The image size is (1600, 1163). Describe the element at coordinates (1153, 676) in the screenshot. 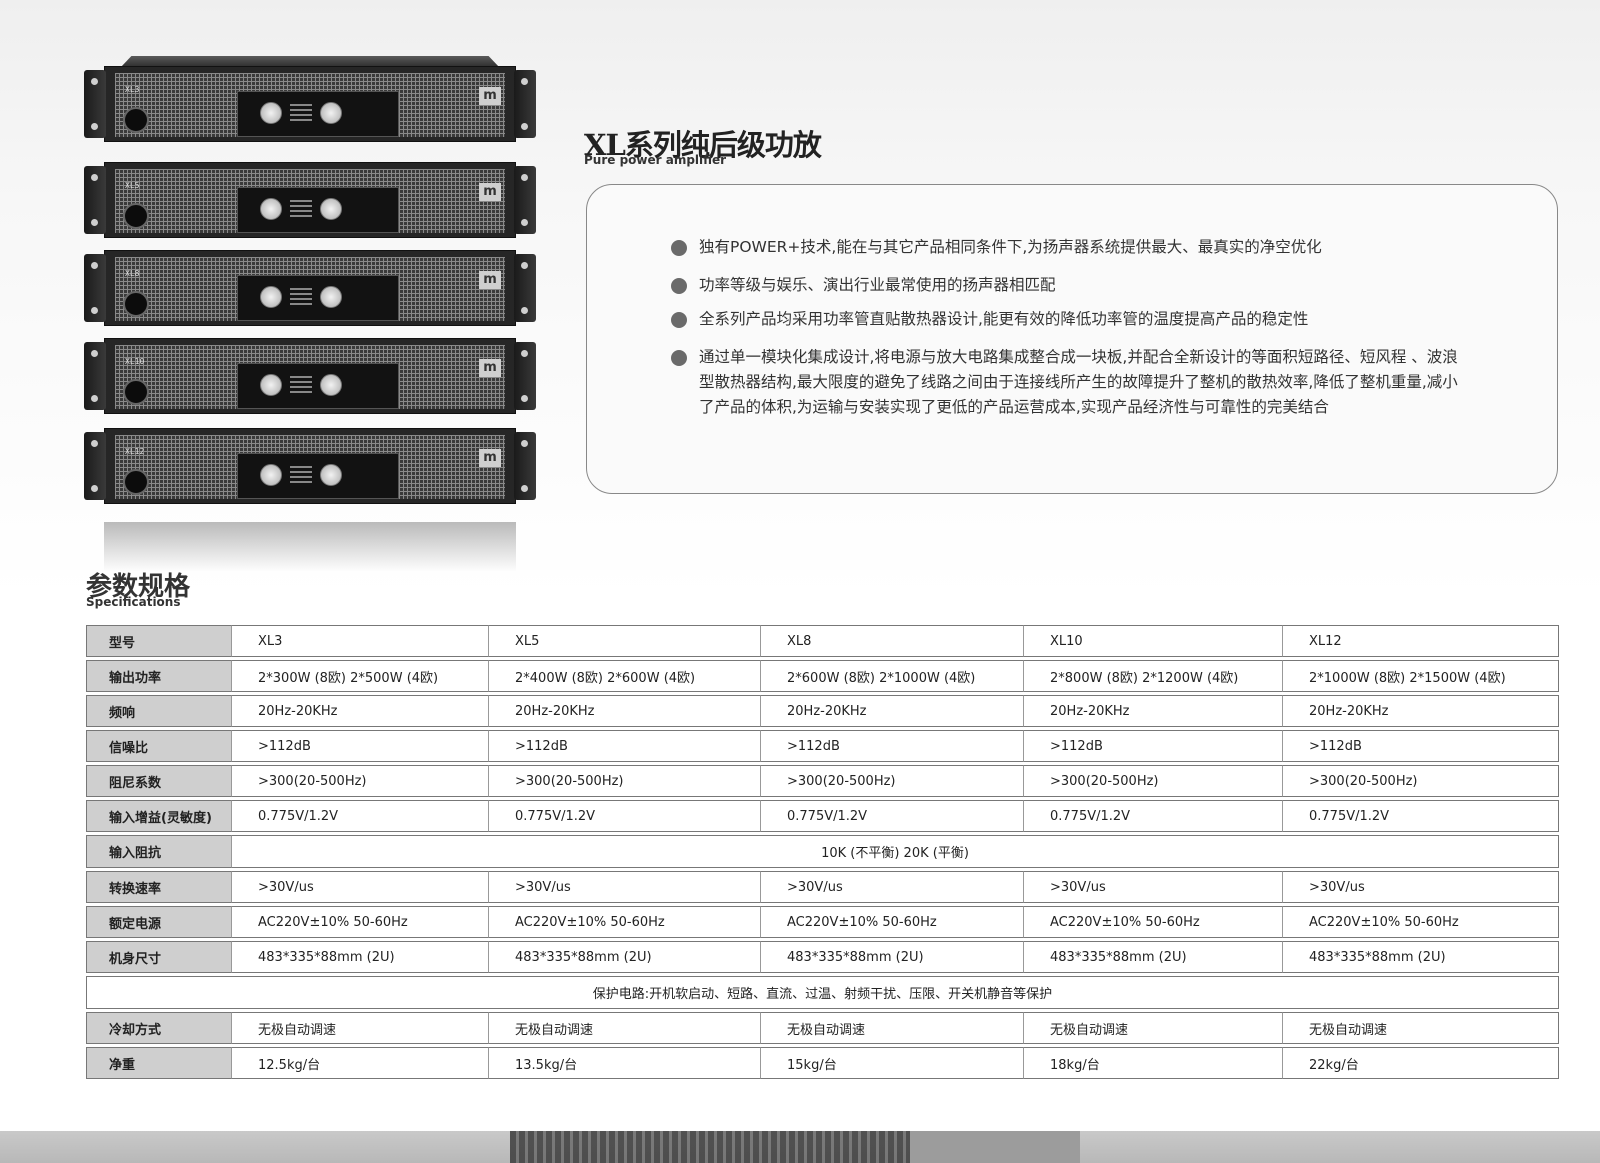

I see `table-cell: 2*800W (8欧) 2*1200W (4欧)` at that location.